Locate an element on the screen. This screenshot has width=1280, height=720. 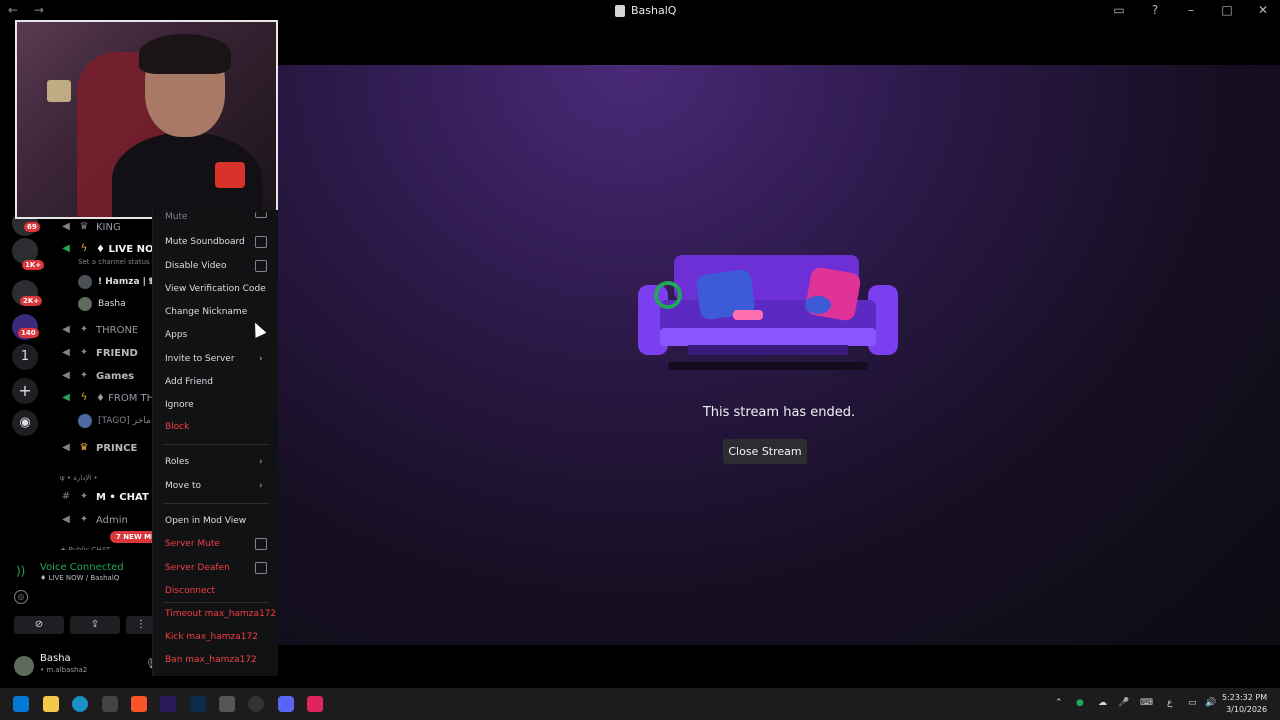
channel-from-the: ◀ ϟ ♦ FROM THE is located at coordinates (110, 398).